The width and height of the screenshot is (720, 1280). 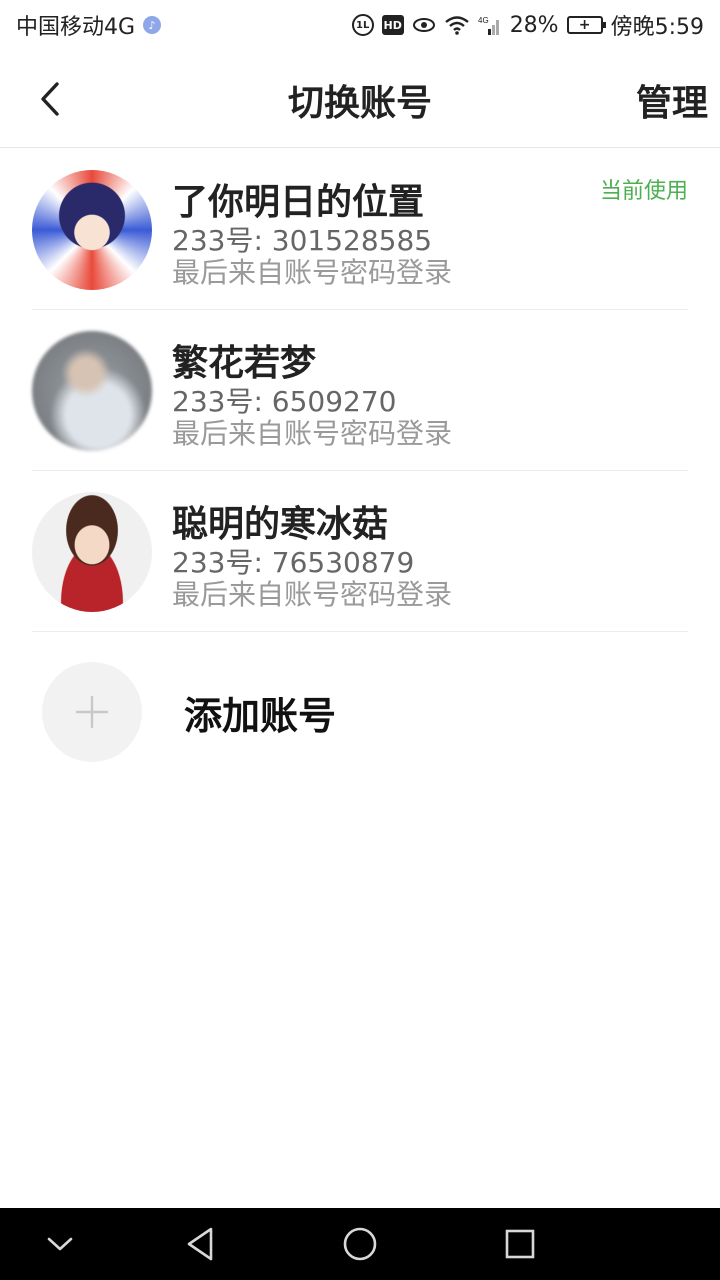 I want to click on status-left: 中国移动4G ♪, so click(x=89, y=25).